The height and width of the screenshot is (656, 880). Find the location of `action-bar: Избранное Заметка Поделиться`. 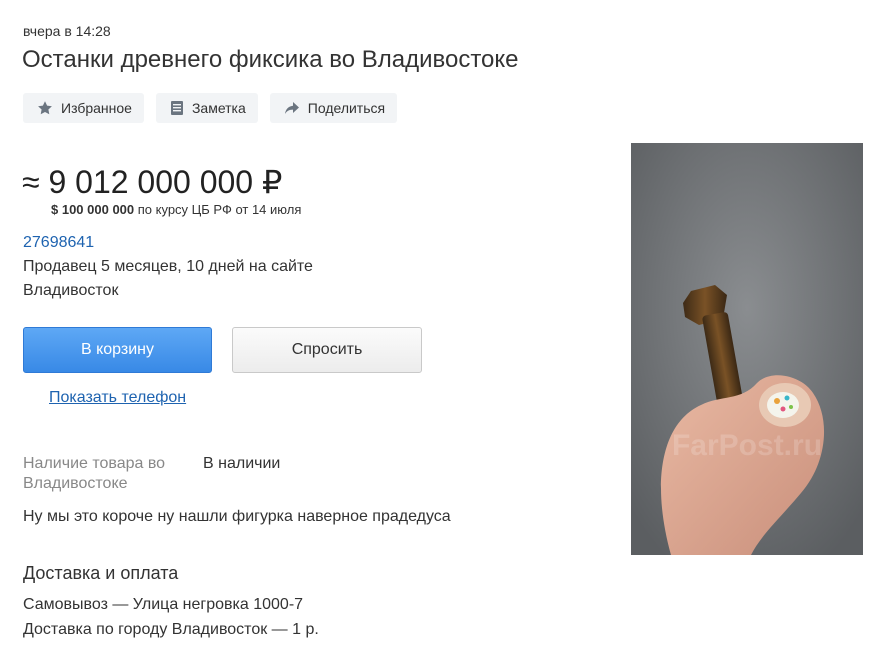

action-bar: Избранное Заметка Поделиться is located at coordinates (210, 108).